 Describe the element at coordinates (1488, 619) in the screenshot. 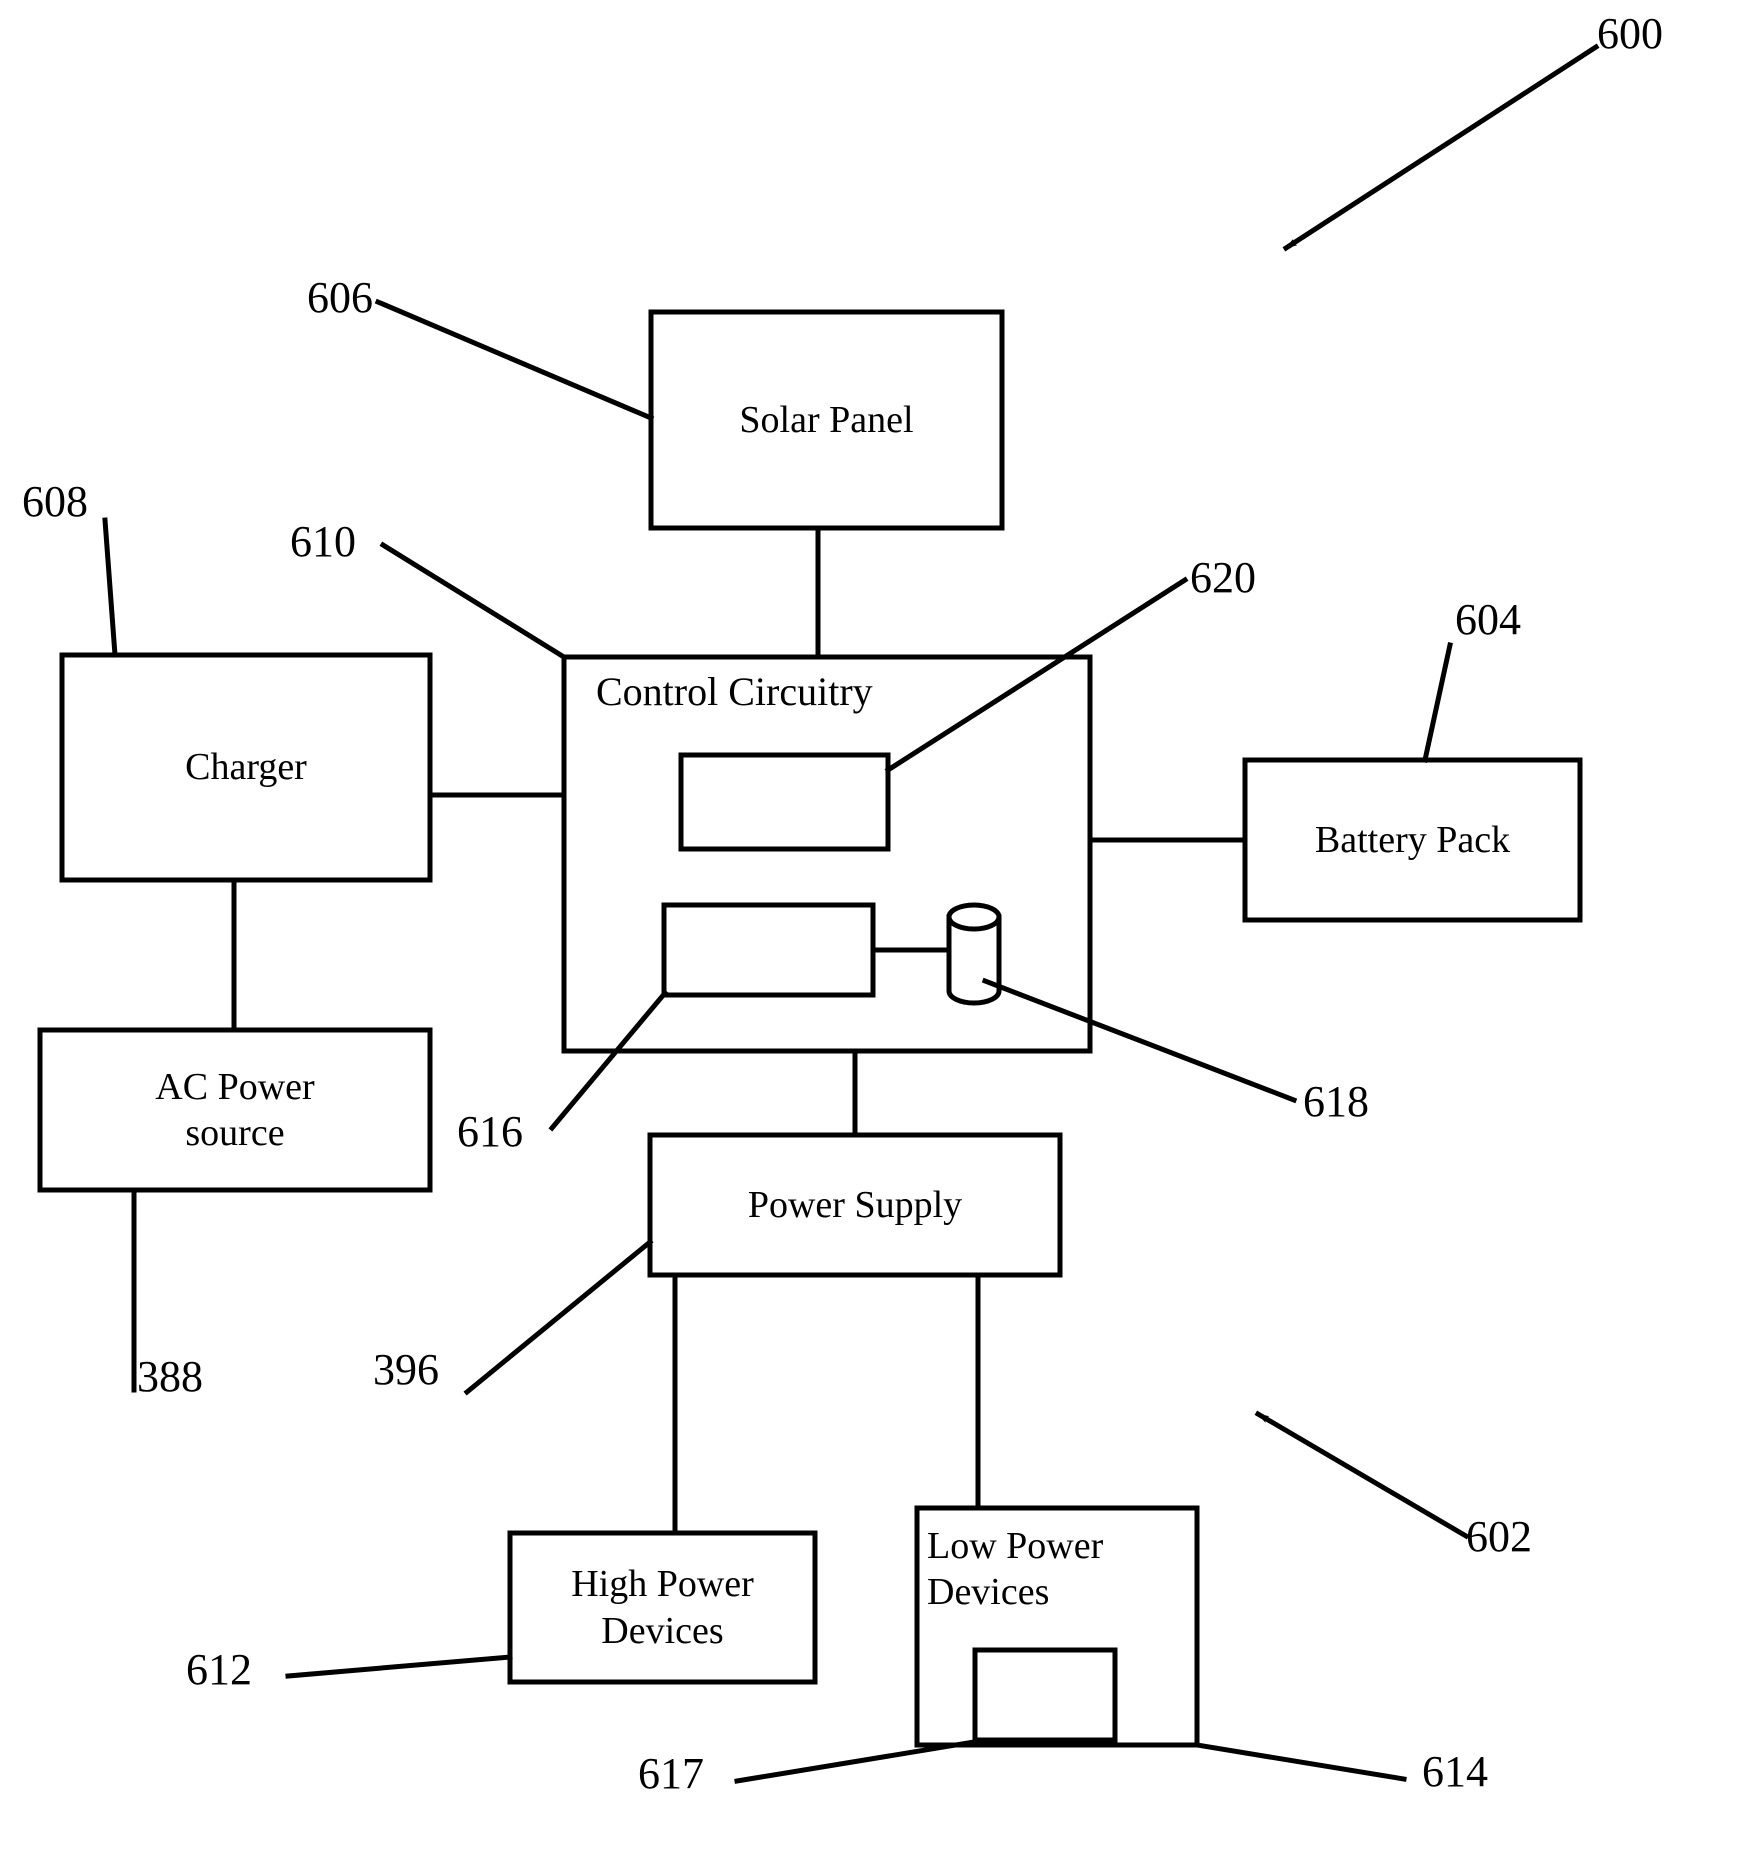

I see `ref-604: 604` at that location.